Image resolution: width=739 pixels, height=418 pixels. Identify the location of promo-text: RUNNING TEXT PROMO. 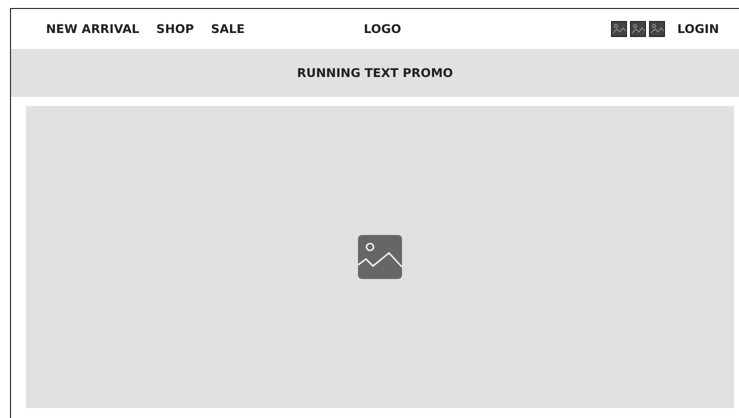
(375, 73).